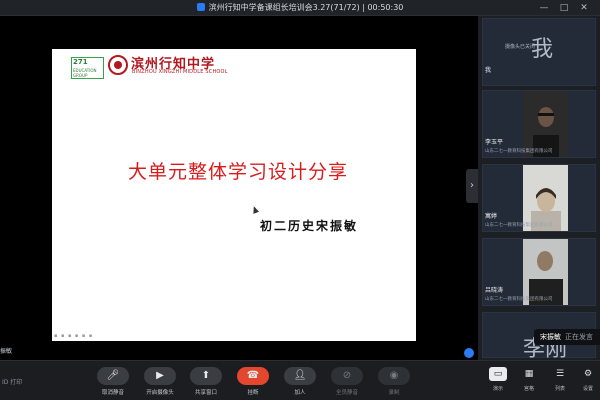  I want to click on meeting-id-label: ID 打印, so click(12, 382).